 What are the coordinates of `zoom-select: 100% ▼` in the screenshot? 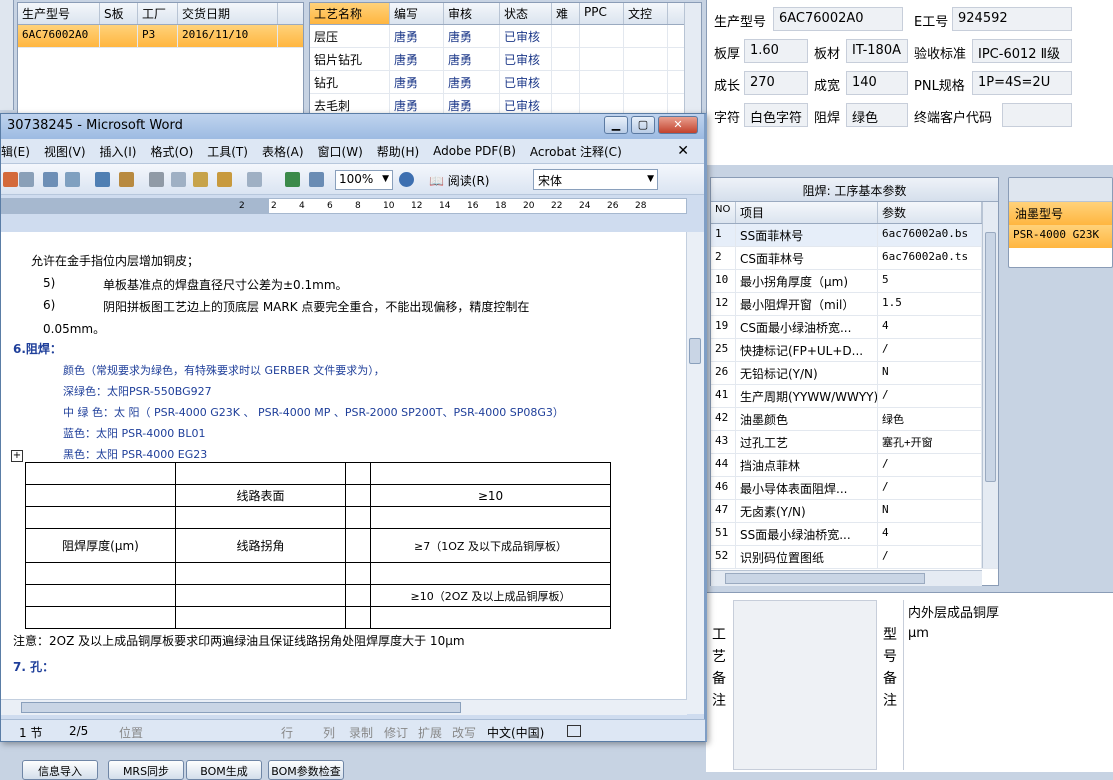 It's located at (364, 180).